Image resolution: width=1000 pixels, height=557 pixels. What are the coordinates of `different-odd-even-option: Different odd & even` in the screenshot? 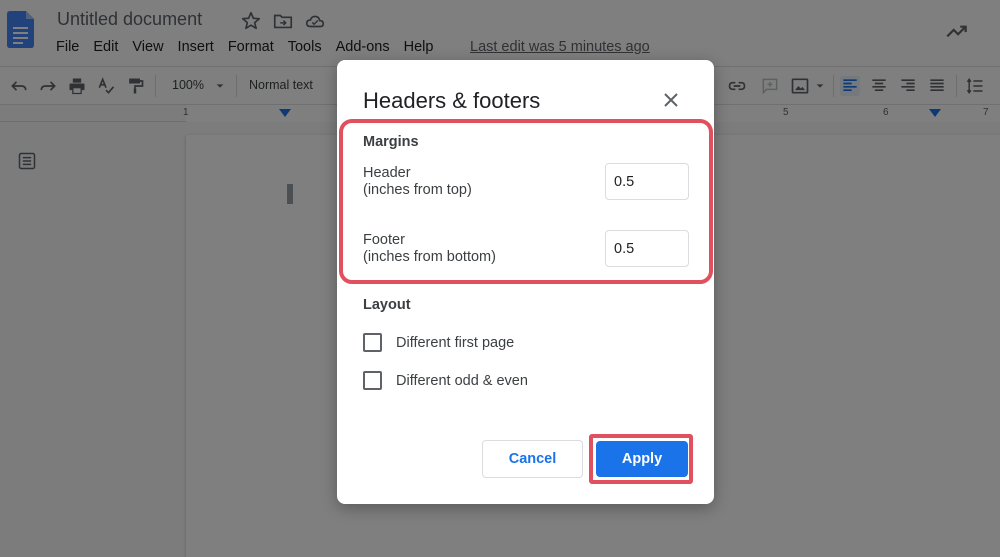 It's located at (445, 380).